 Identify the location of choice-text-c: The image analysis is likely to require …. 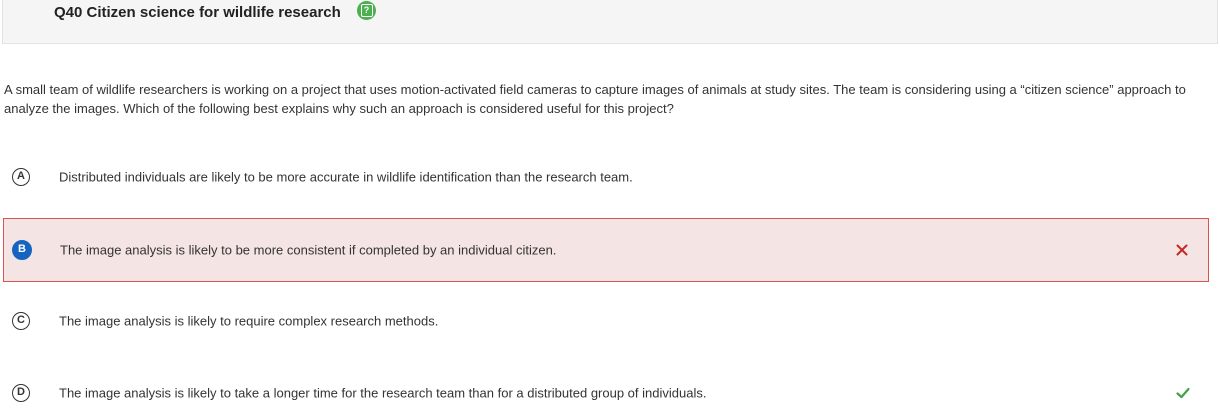
(249, 321).